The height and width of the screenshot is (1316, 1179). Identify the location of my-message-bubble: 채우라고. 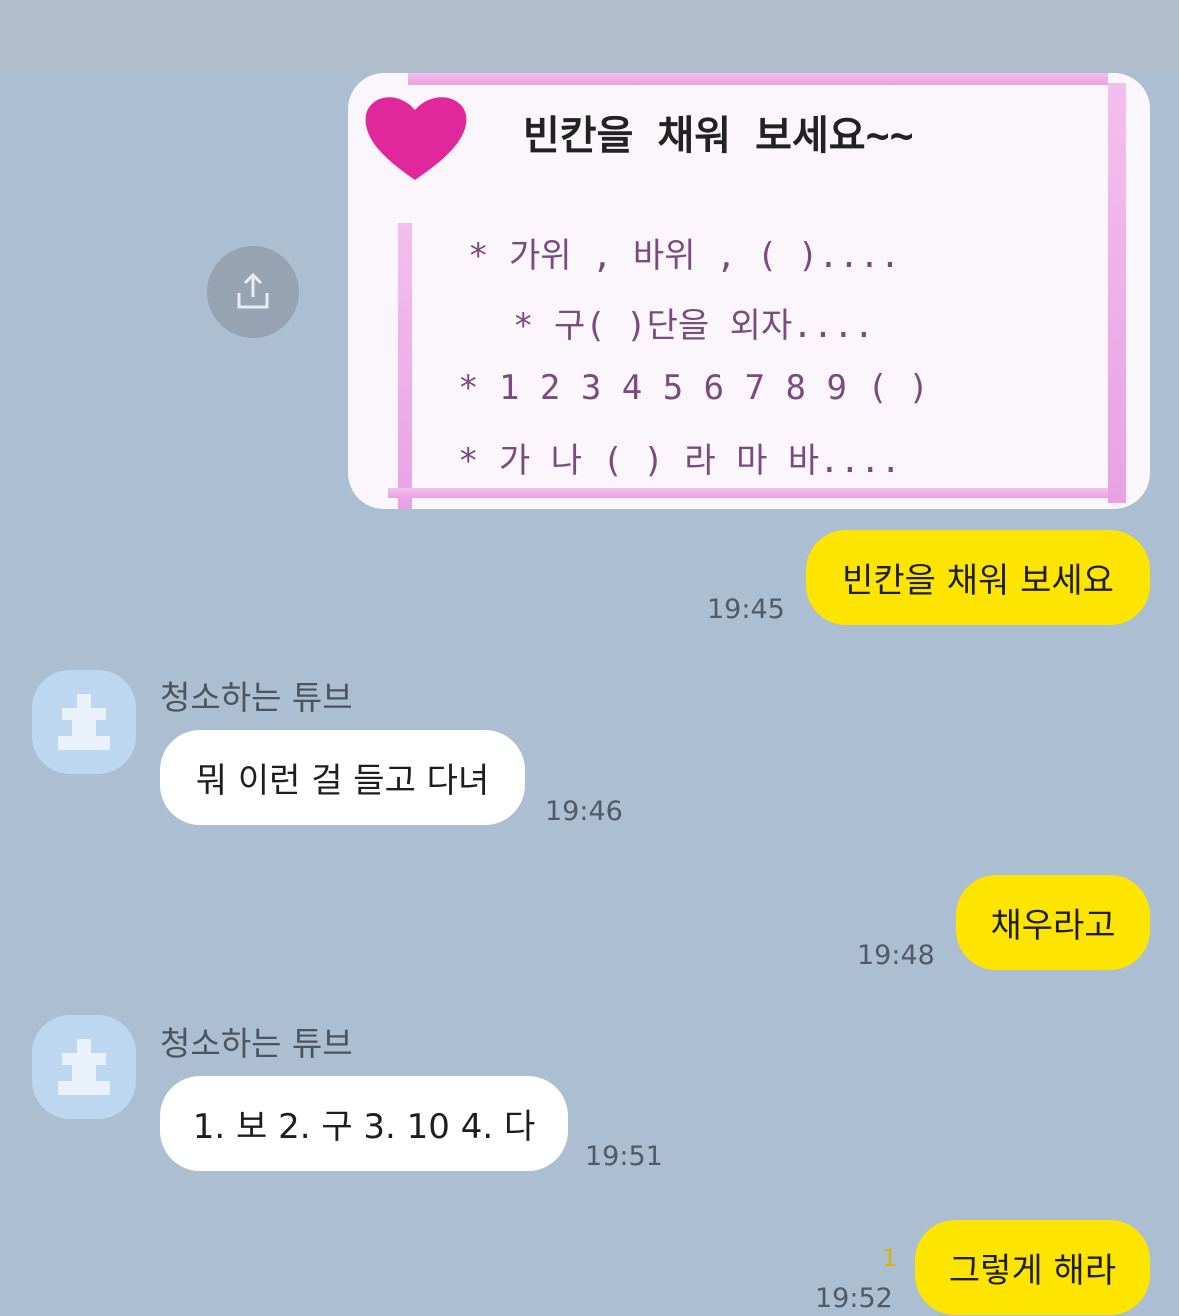
(1053, 922).